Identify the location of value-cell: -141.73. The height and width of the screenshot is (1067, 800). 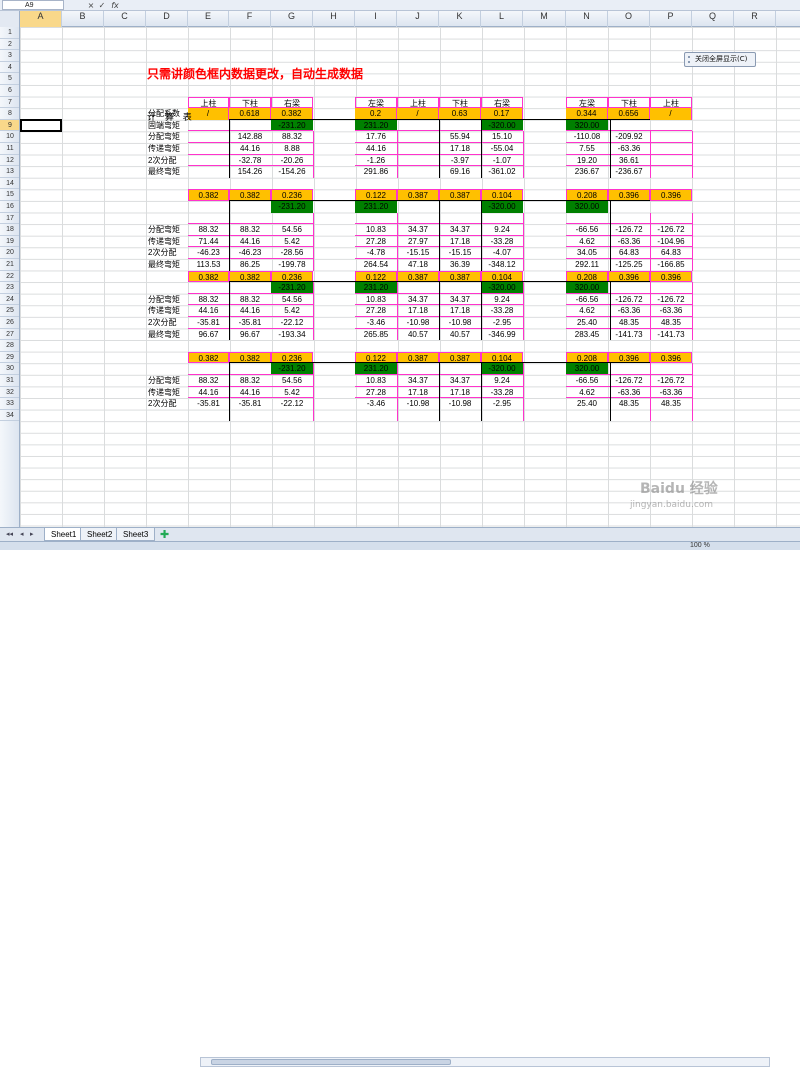
(629, 335).